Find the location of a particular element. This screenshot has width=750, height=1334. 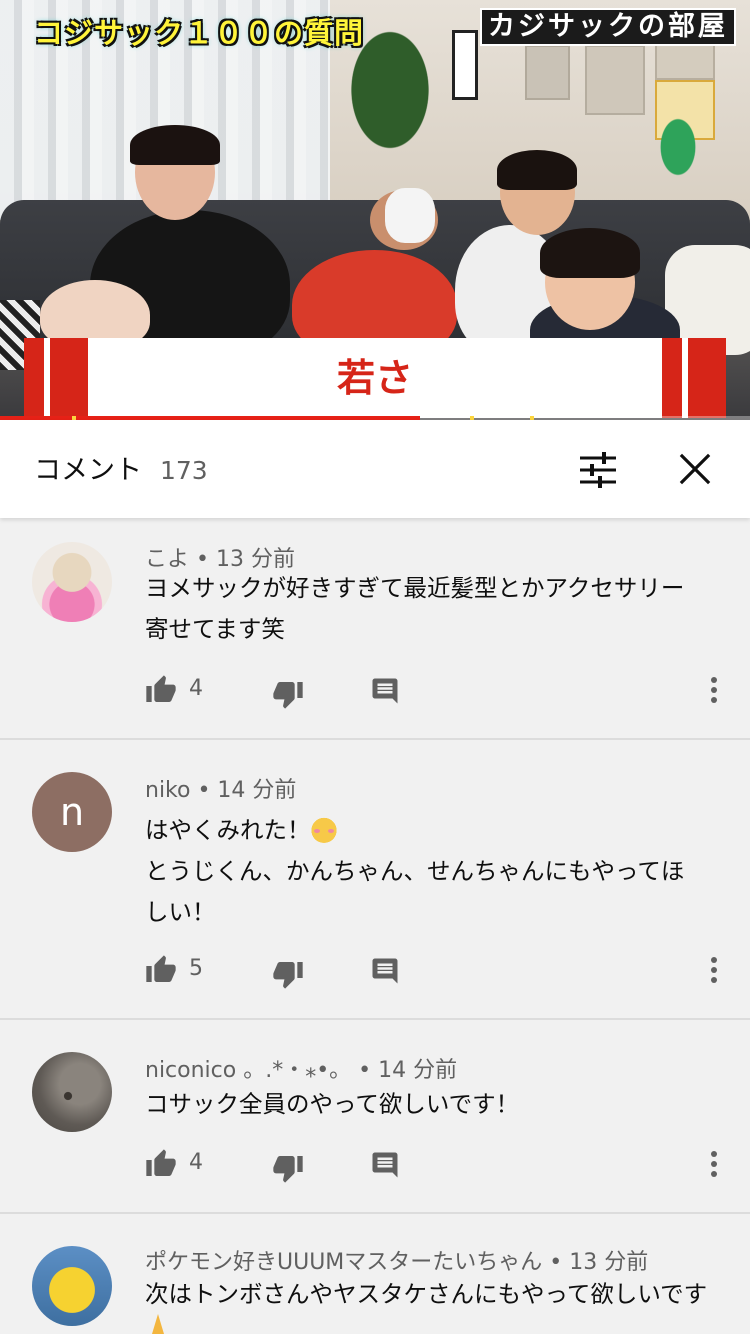

comment-body: 次はトンボさんやヤスタケさんにもやって欲しいです is located at coordinates (435, 1294).